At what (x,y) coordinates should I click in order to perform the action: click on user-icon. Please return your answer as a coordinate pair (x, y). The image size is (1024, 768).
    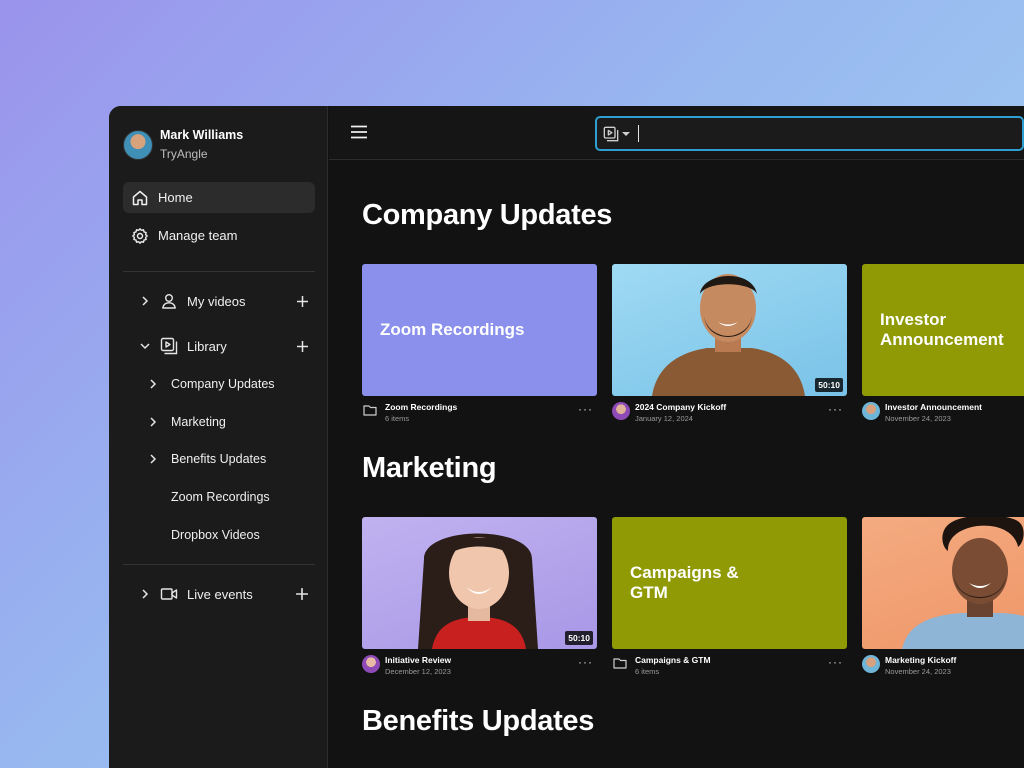
    Looking at the image, I should click on (169, 301).